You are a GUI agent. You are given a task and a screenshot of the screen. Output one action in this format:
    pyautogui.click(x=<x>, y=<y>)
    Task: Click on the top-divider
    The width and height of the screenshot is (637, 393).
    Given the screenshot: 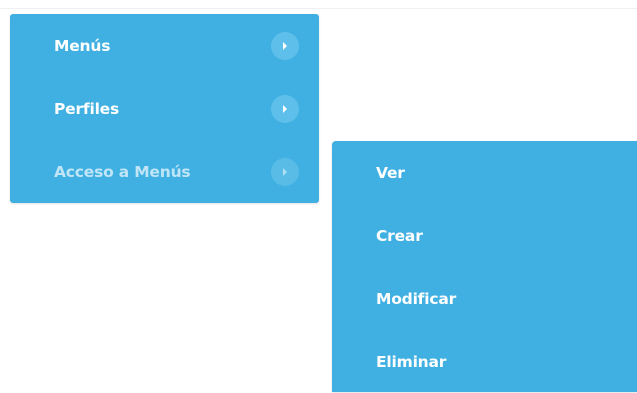 What is the action you would take?
    pyautogui.click(x=318, y=8)
    